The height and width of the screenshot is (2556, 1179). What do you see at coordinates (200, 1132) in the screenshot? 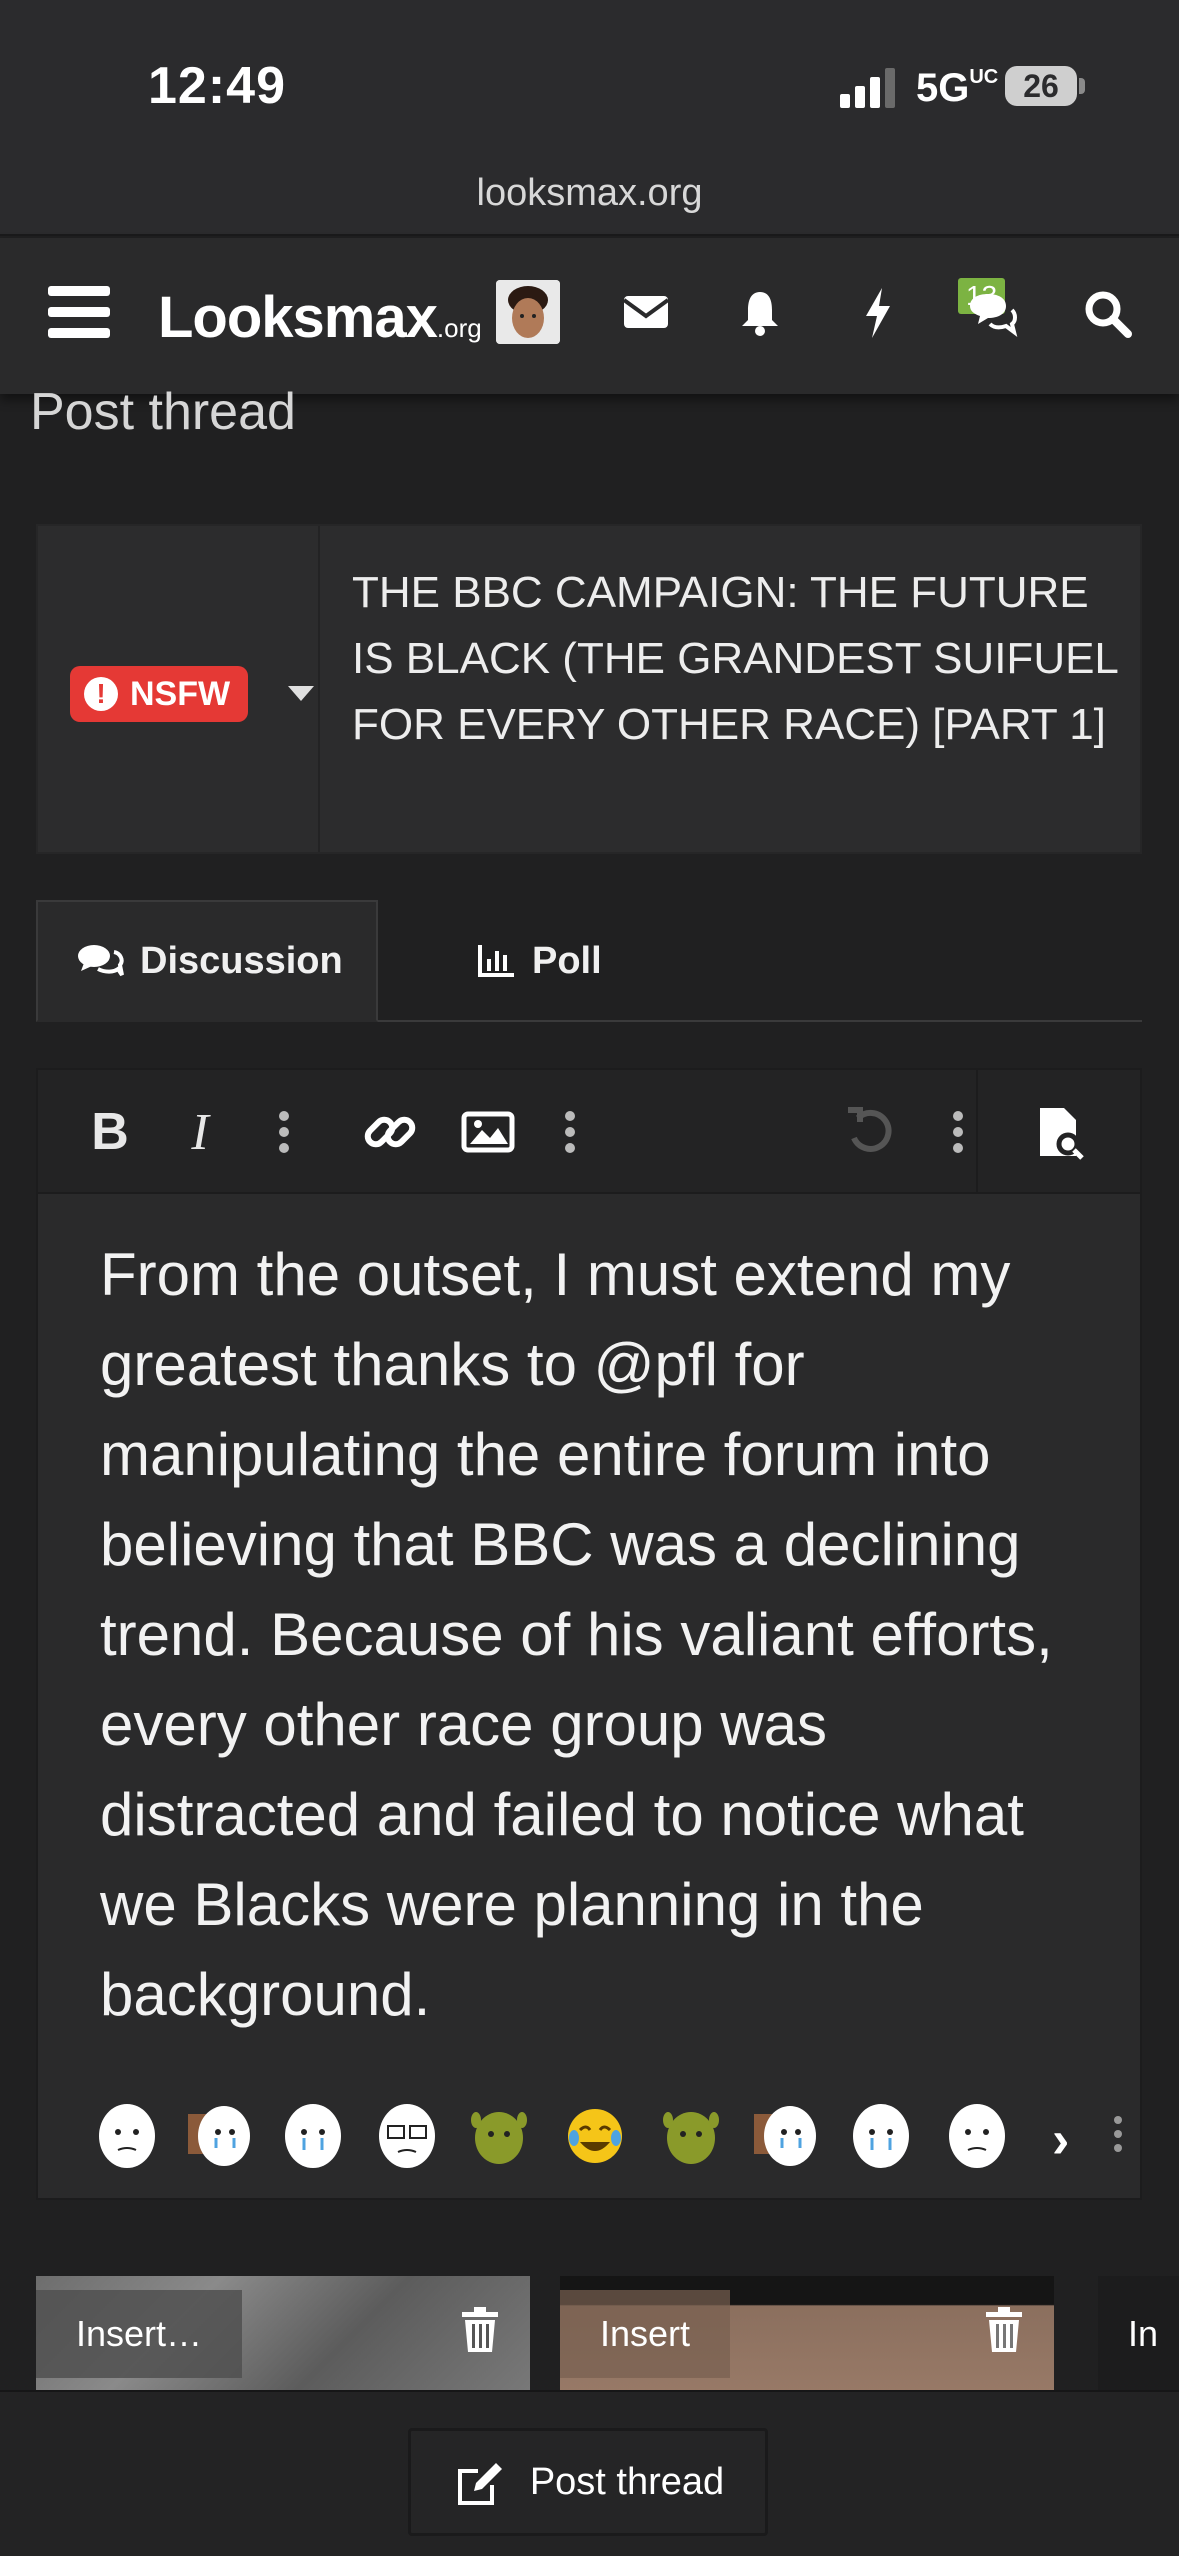
I see `italic-button: I` at bounding box center [200, 1132].